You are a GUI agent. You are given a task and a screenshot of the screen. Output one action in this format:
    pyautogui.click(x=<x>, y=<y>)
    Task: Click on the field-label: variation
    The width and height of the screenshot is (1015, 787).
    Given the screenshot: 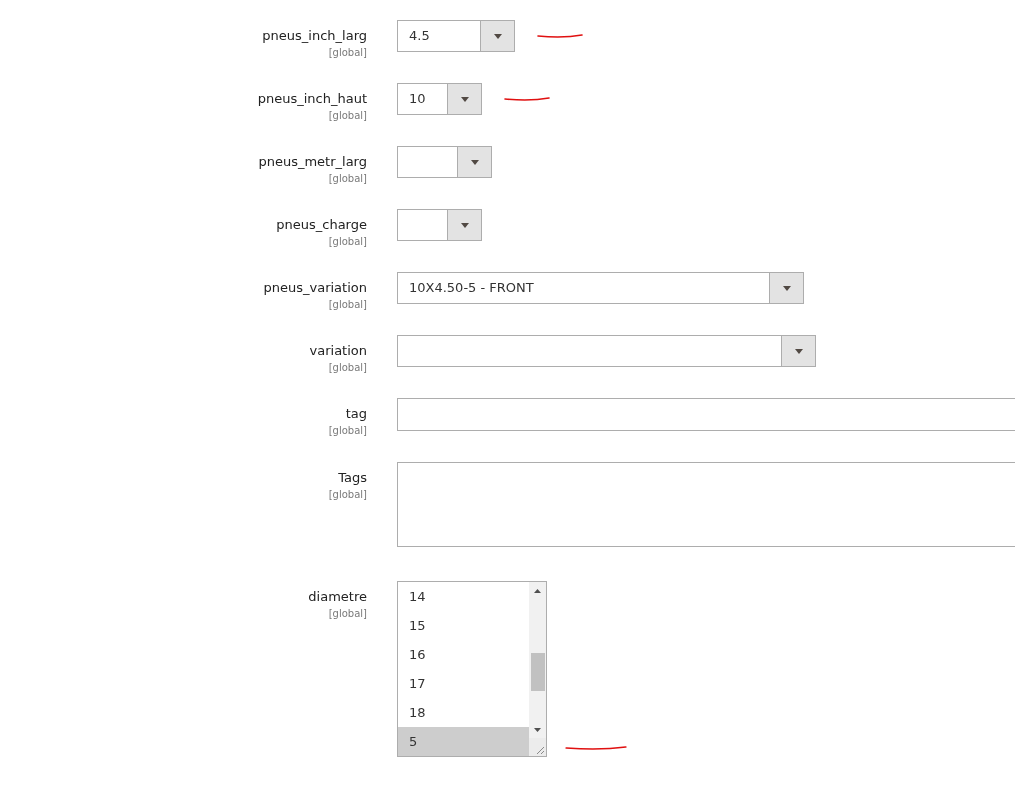 What is the action you would take?
    pyautogui.click(x=338, y=351)
    